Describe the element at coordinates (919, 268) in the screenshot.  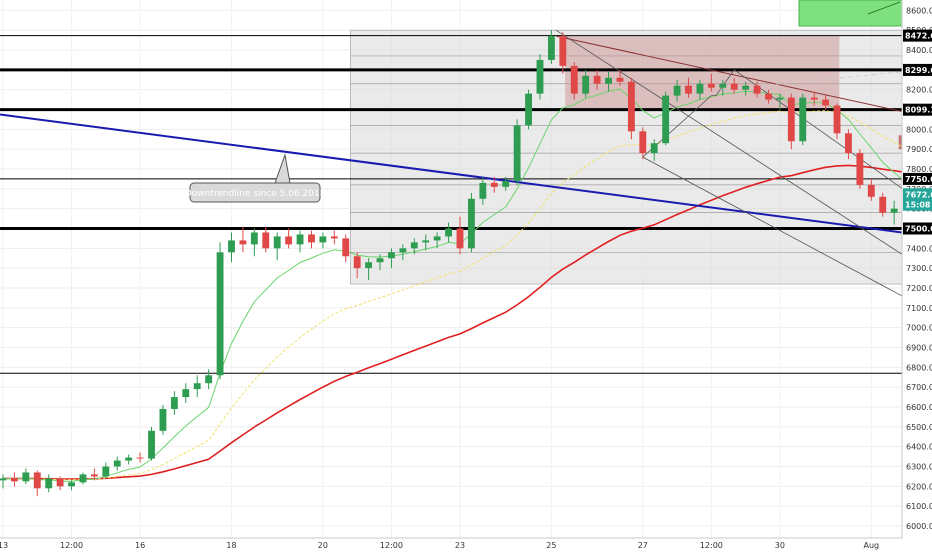
I see `price-tick-label: 7300.0` at that location.